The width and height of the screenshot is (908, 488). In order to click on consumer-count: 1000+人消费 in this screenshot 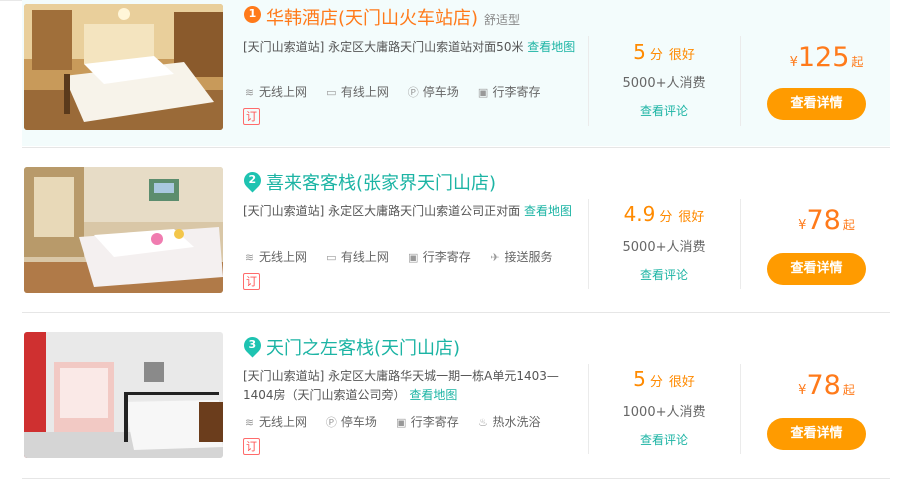, I will do `click(664, 412)`.